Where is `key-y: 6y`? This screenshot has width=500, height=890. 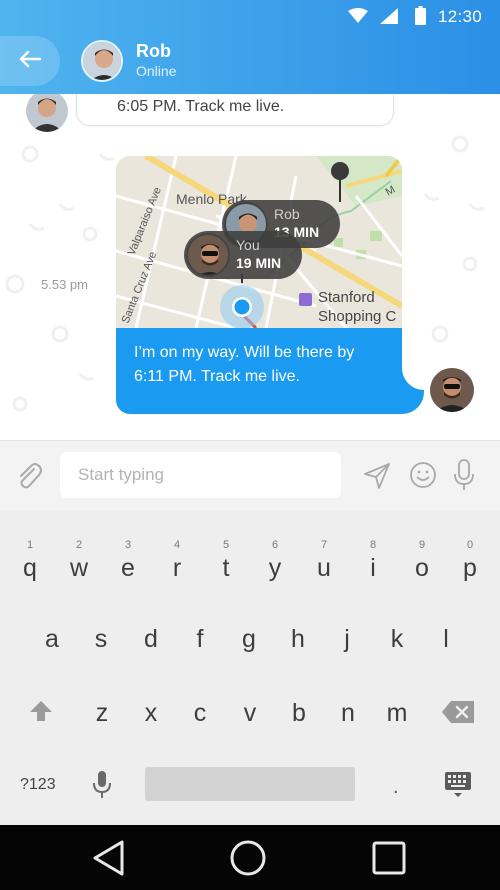
key-y: 6y is located at coordinates (275, 546).